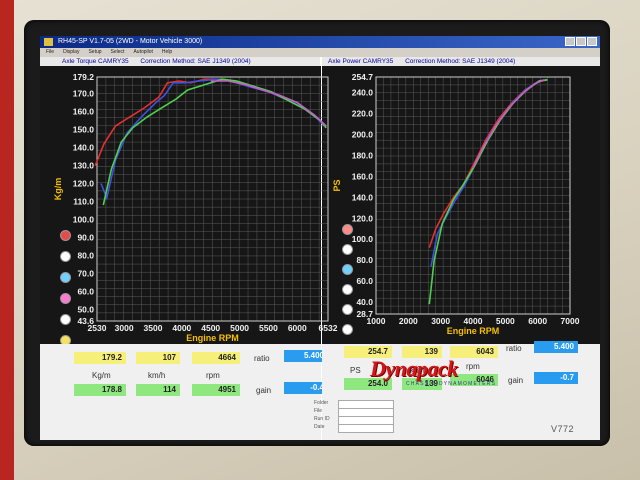 This screenshot has height=480, width=640. What do you see at coordinates (264, 390) in the screenshot?
I see `torque-gain-label: gain` at bounding box center [264, 390].